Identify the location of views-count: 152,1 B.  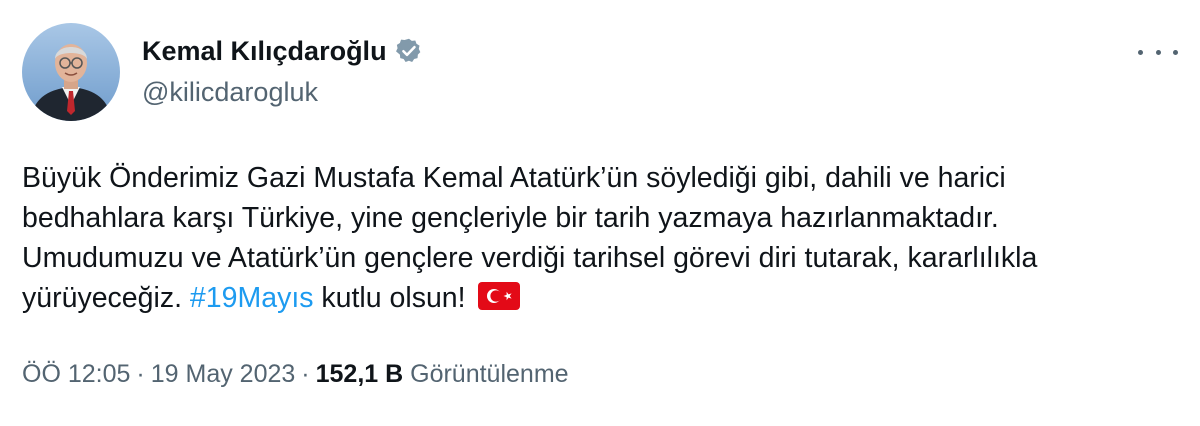
(360, 374).